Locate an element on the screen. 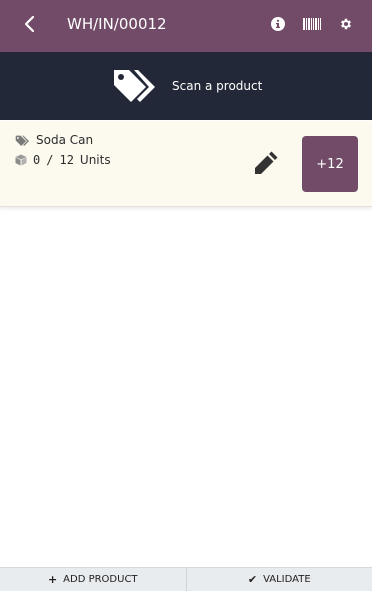  cube-icon is located at coordinates (21, 160).